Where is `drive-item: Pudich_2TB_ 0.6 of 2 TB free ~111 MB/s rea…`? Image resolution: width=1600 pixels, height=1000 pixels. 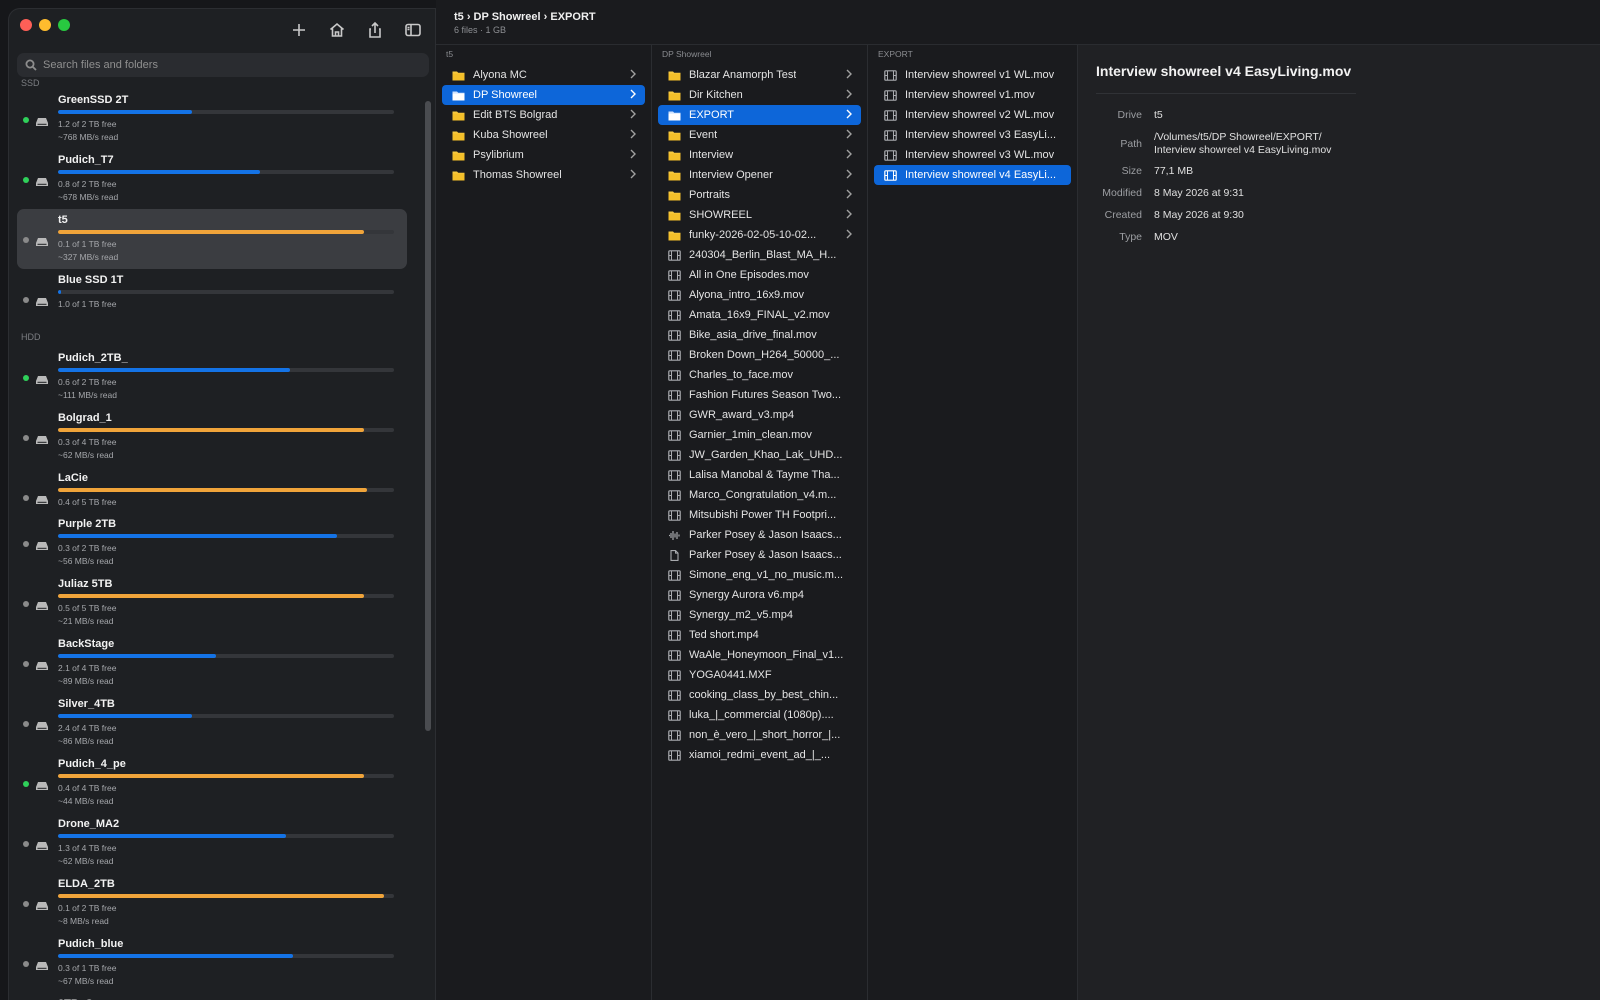 drive-item: Pudich_2TB_ 0.6 of 2 TB free ~111 MB/s rea… is located at coordinates (212, 377).